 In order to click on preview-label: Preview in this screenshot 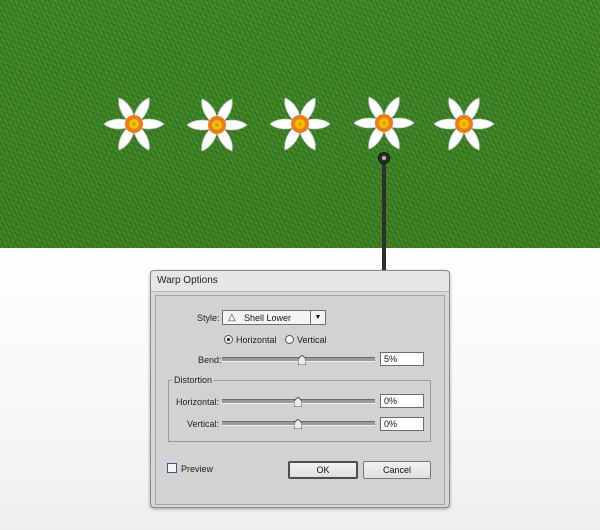, I will do `click(197, 469)`.